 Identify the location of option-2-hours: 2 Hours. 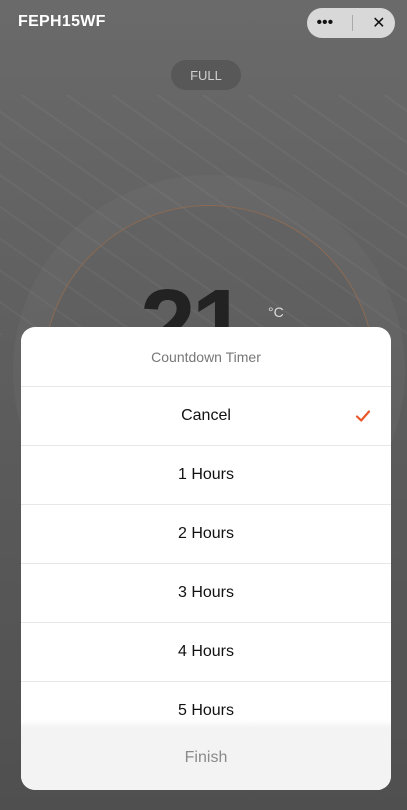
(206, 534).